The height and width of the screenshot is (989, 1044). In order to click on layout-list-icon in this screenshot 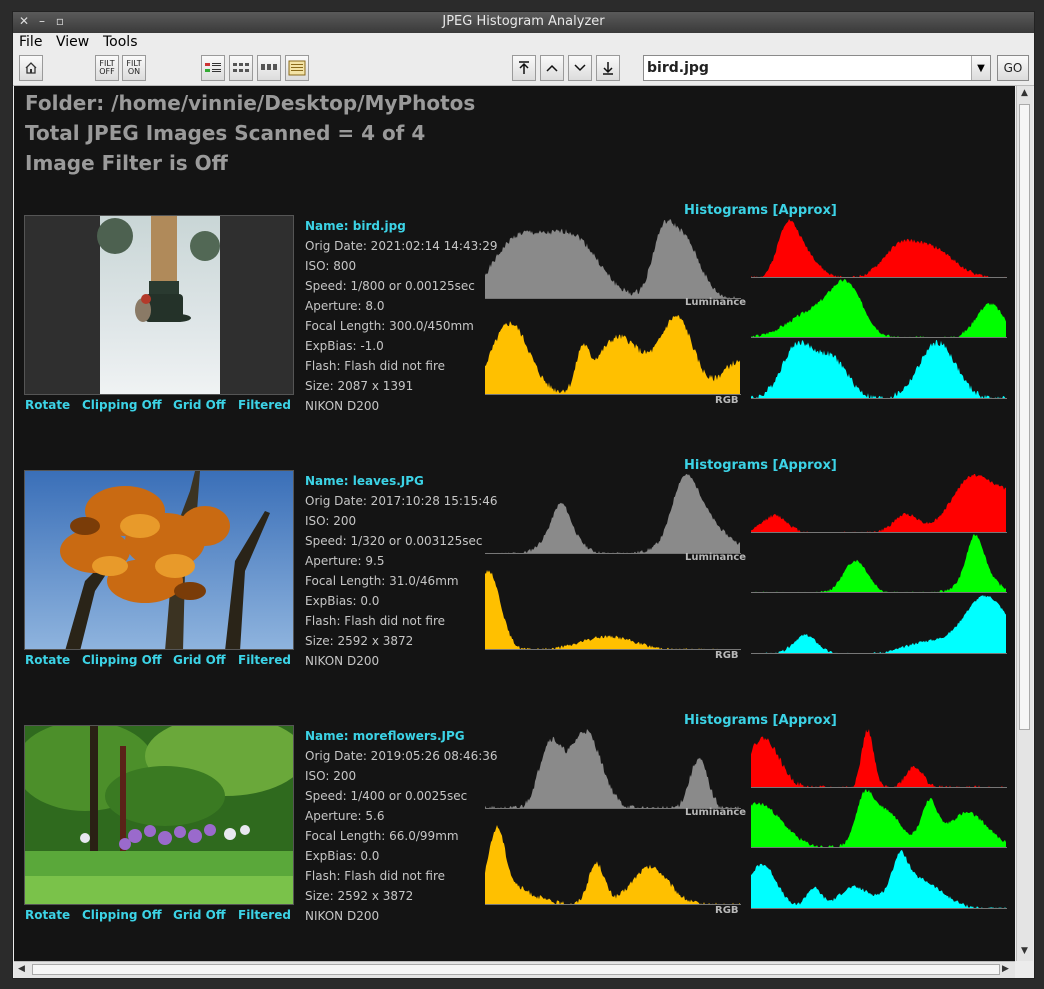, I will do `click(213, 67)`.